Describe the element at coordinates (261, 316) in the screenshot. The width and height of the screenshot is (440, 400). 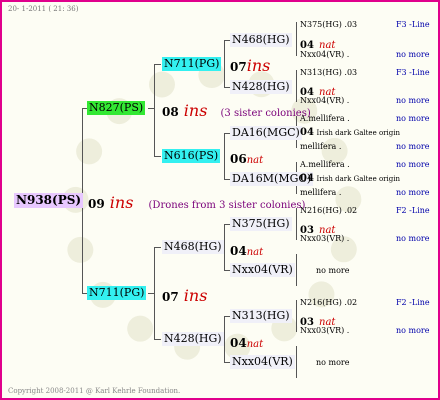
I see `g3-queen-7: N313(HG)` at that location.